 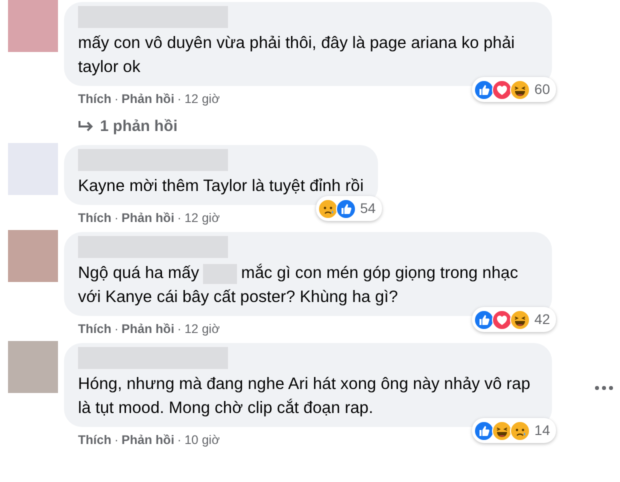 What do you see at coordinates (86, 127) in the screenshot?
I see `reply-arrow-icon` at bounding box center [86, 127].